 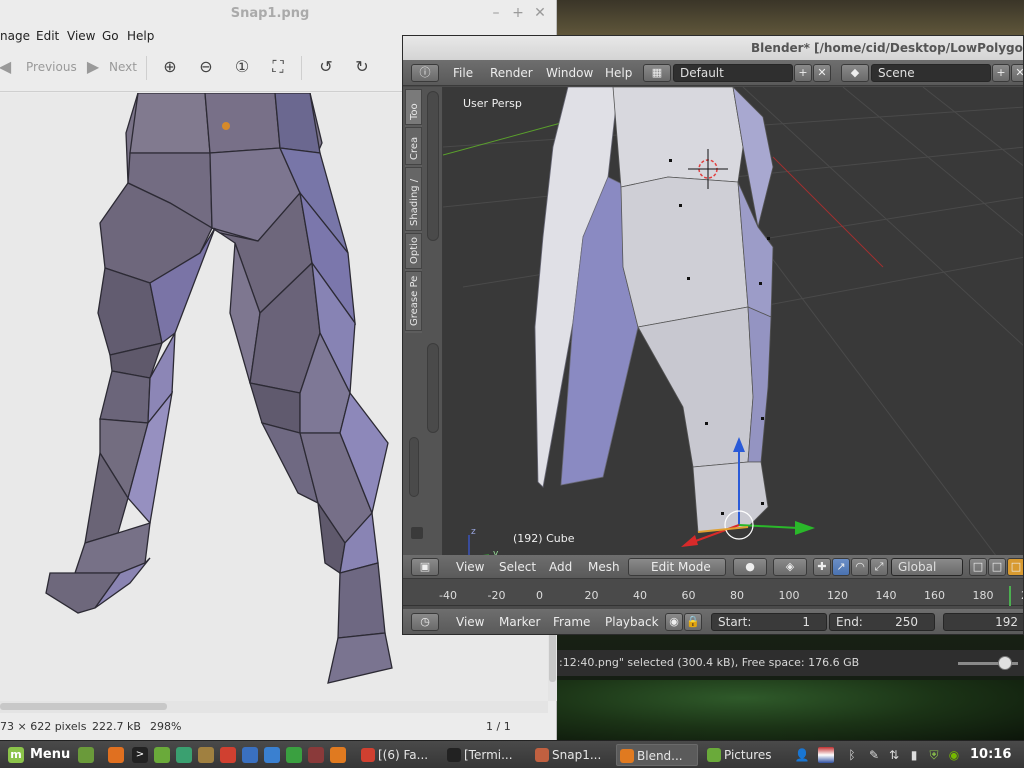 I want to click on mode-select: Edit Mode, so click(x=677, y=567).